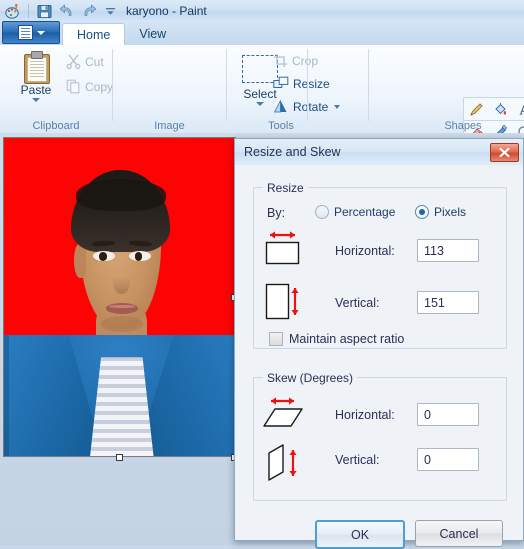 The width and height of the screenshot is (524, 549). What do you see at coordinates (99, 87) in the screenshot?
I see `copy-label: Copy` at bounding box center [99, 87].